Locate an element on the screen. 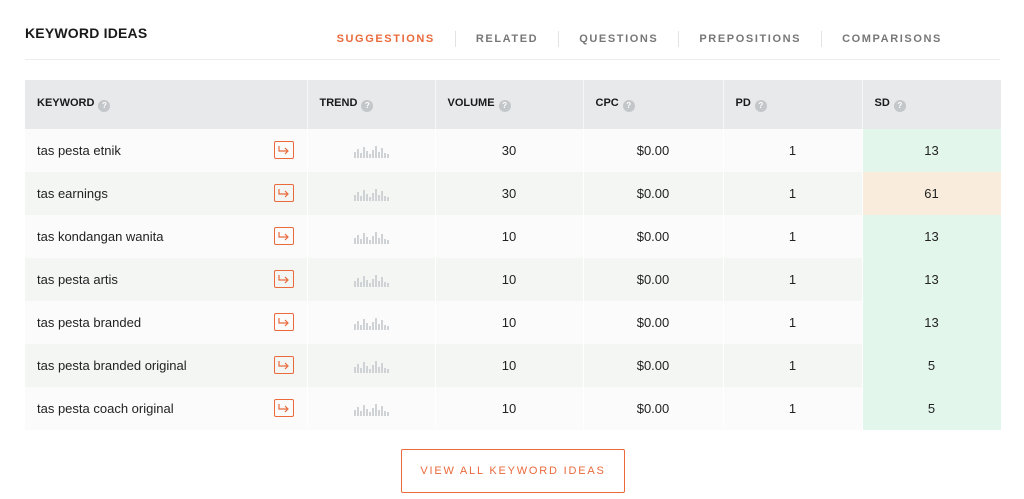  table-row: tas pesta branded 10 $0.00 1 13 is located at coordinates (513, 322).